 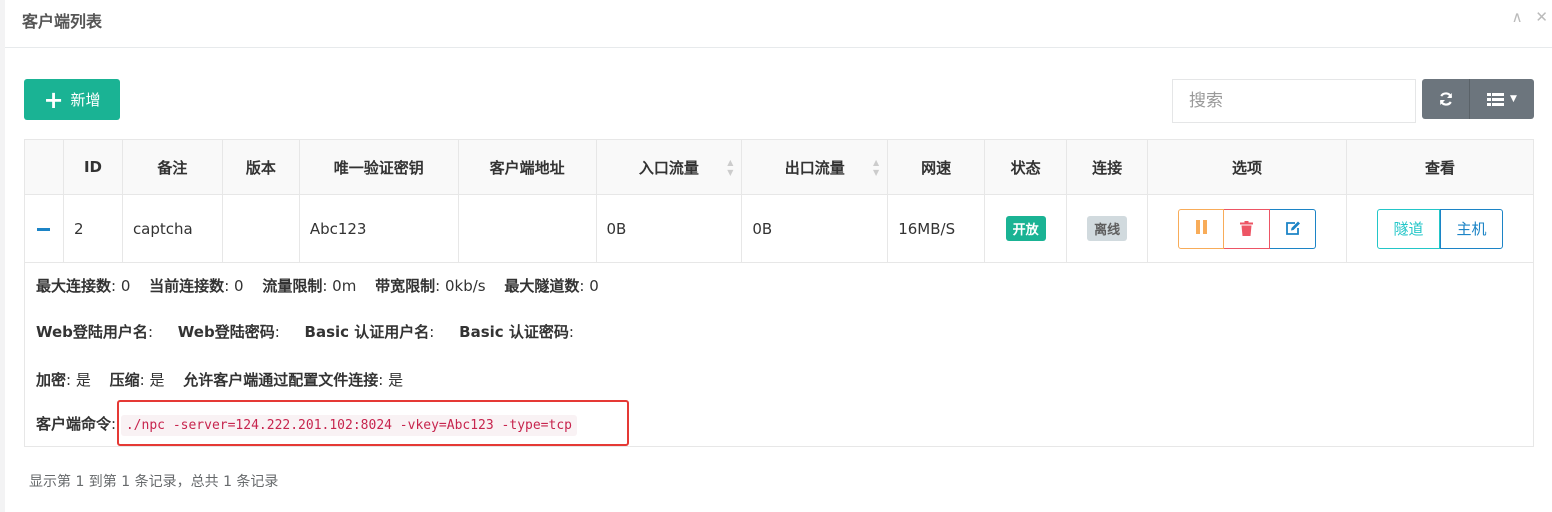 I want to click on compress-label: 压缩, so click(x=124, y=380).